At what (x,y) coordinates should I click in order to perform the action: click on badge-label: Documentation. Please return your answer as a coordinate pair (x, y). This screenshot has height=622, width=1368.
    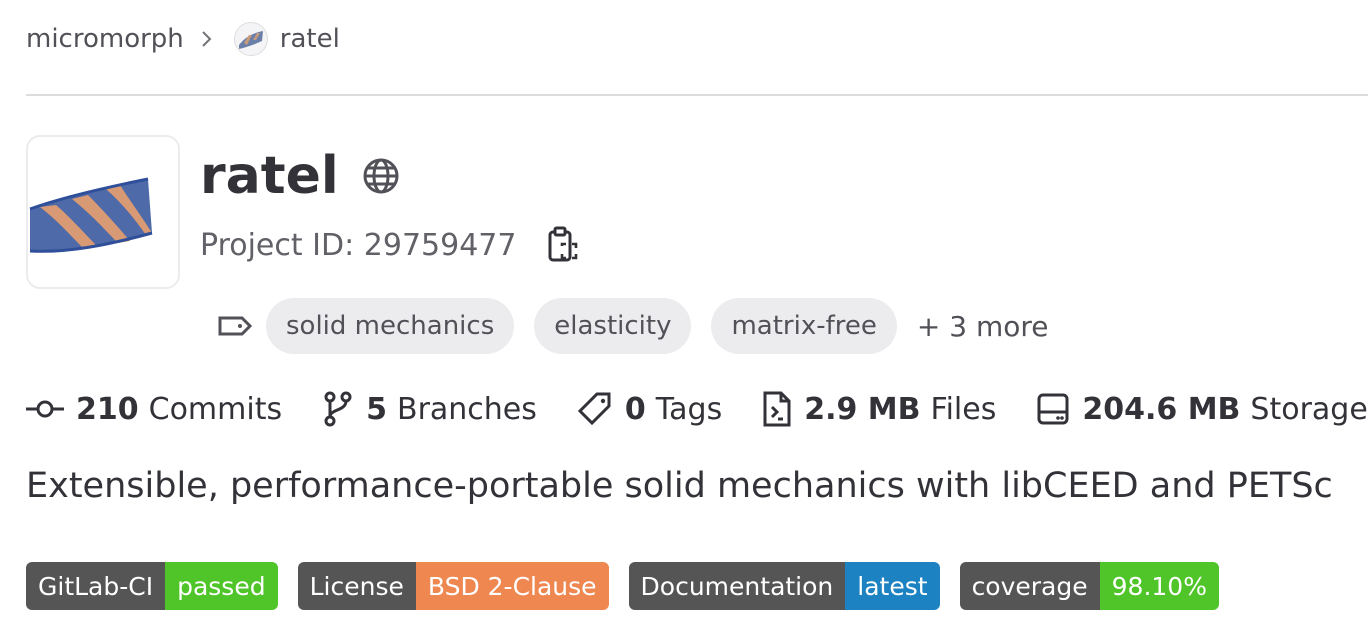
    Looking at the image, I should click on (737, 586).